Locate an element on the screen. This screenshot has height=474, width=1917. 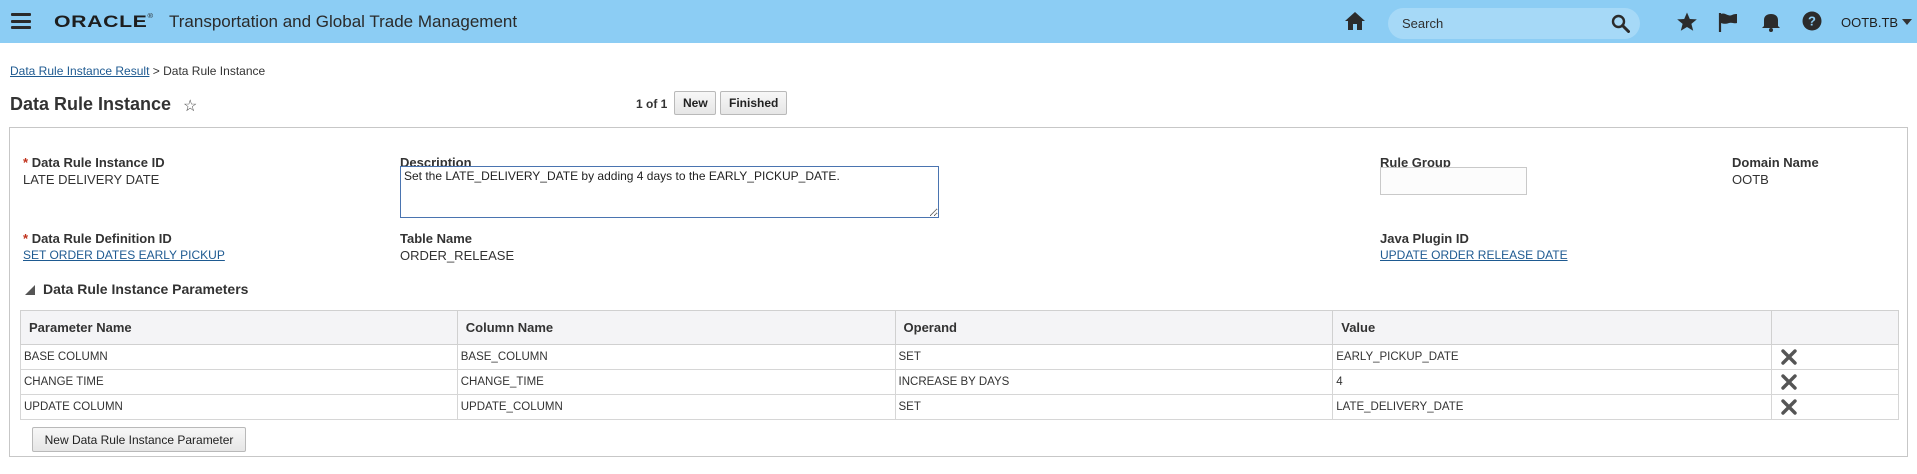
field-table-name: Table Name ORDER_RELEASE is located at coordinates (457, 247).